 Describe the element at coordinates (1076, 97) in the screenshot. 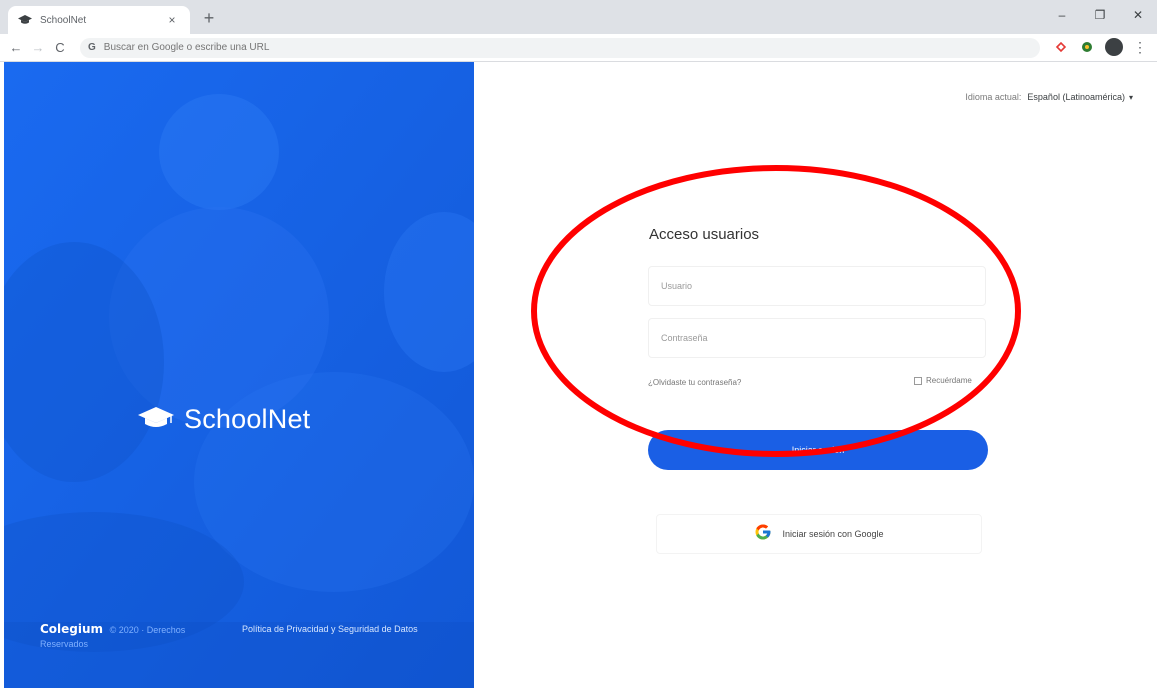

I see `language-value: Español (Latinoamérica)` at that location.